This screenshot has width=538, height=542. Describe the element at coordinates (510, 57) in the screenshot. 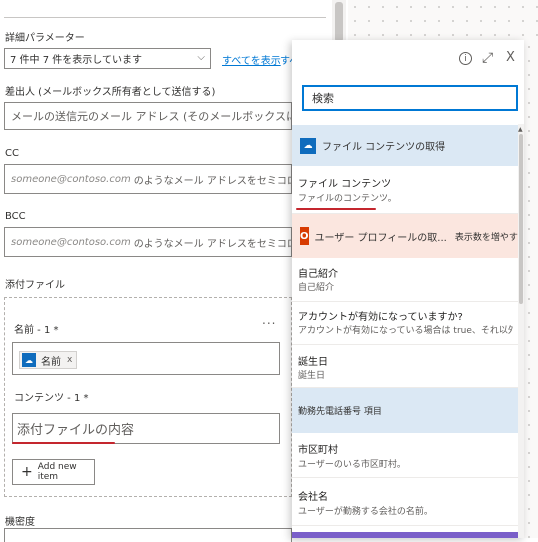

I see `close-icon: X` at that location.